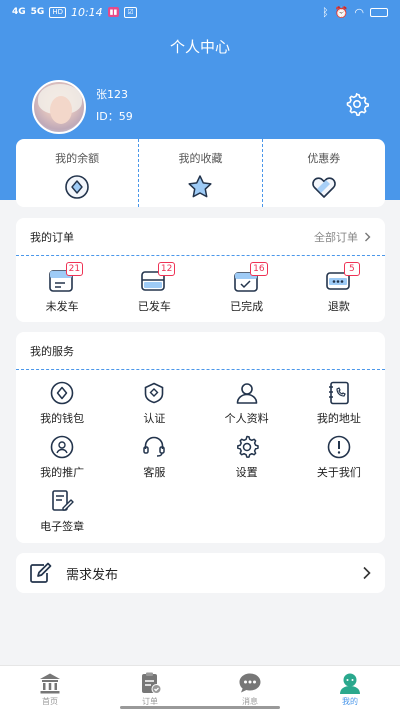 The height and width of the screenshot is (711, 400). Describe the element at coordinates (247, 306) in the screenshot. I see `order-label: 已完成` at that location.